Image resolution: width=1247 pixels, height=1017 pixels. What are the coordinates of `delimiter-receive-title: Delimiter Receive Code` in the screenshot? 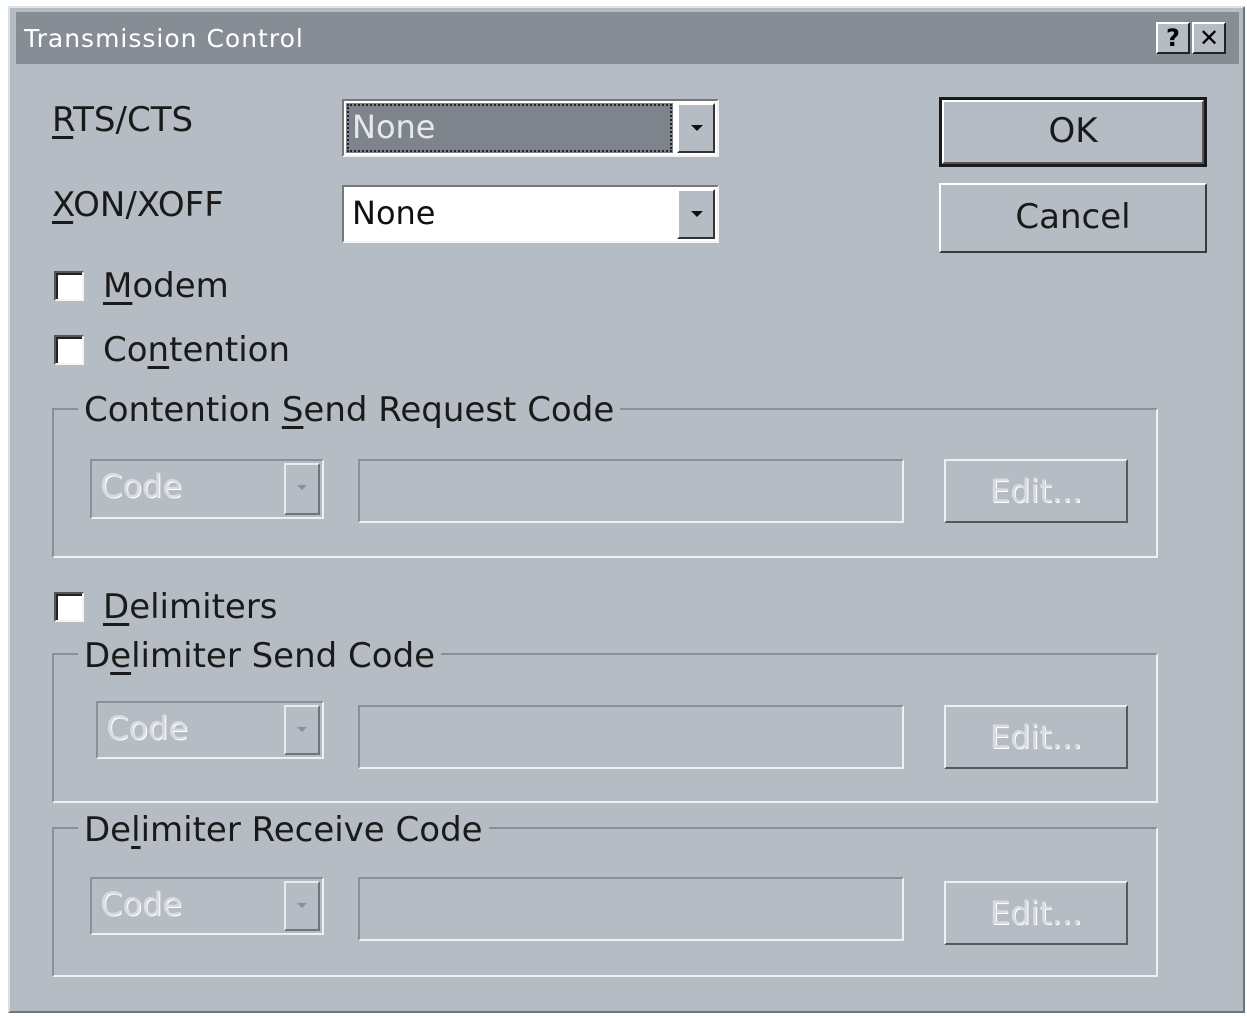 It's located at (283, 830).